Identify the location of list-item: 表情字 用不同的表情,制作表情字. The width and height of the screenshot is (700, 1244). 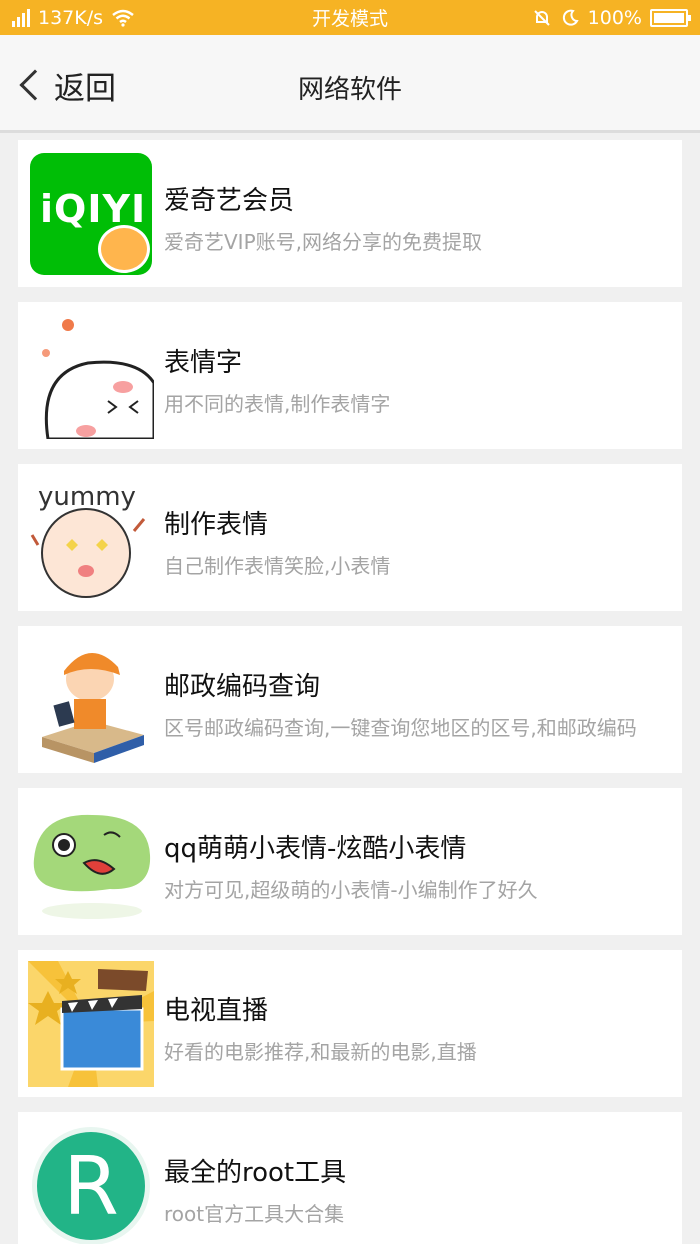
(350, 375).